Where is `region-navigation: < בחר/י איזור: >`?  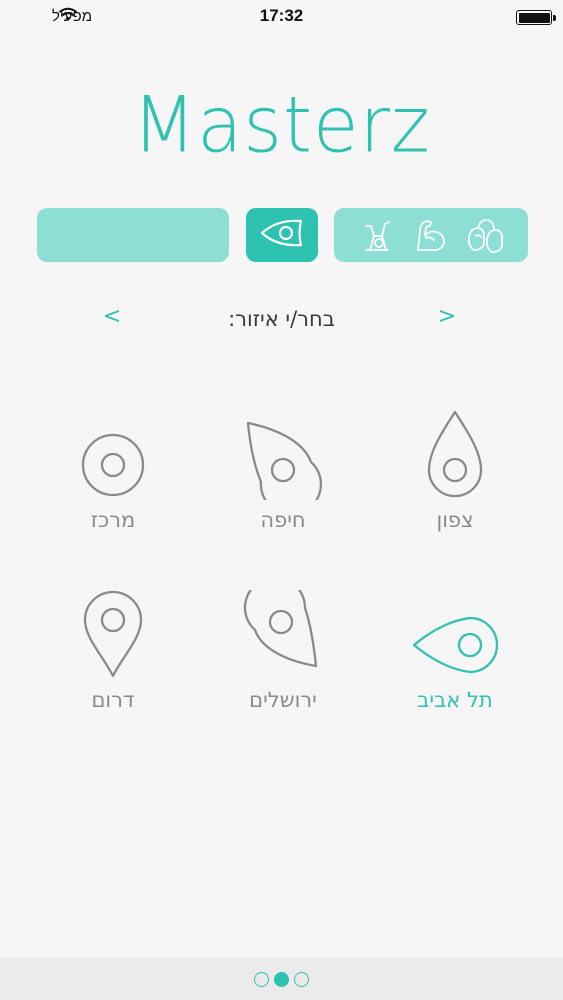
region-navigation: < בחר/י איזור: > is located at coordinates (281, 320).